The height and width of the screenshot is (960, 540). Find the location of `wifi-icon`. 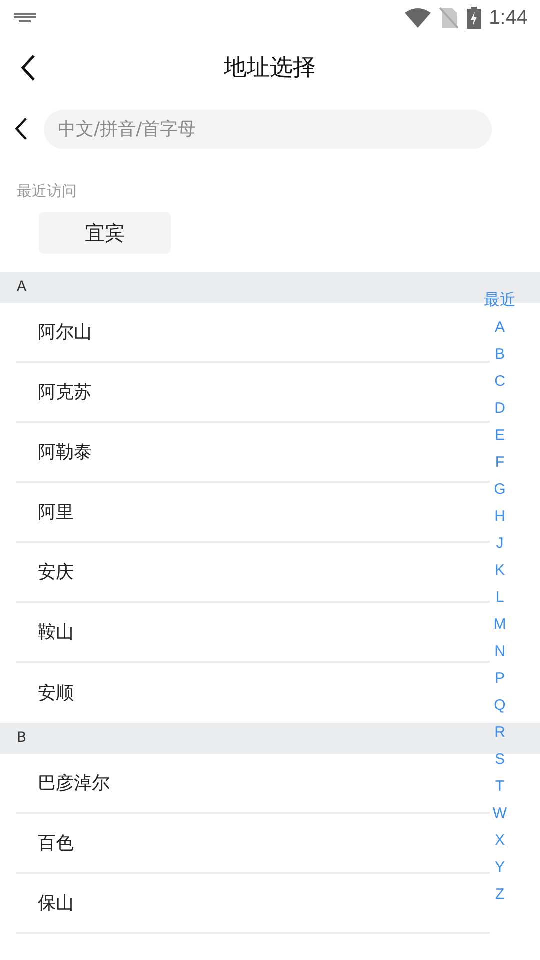

wifi-icon is located at coordinates (418, 18).